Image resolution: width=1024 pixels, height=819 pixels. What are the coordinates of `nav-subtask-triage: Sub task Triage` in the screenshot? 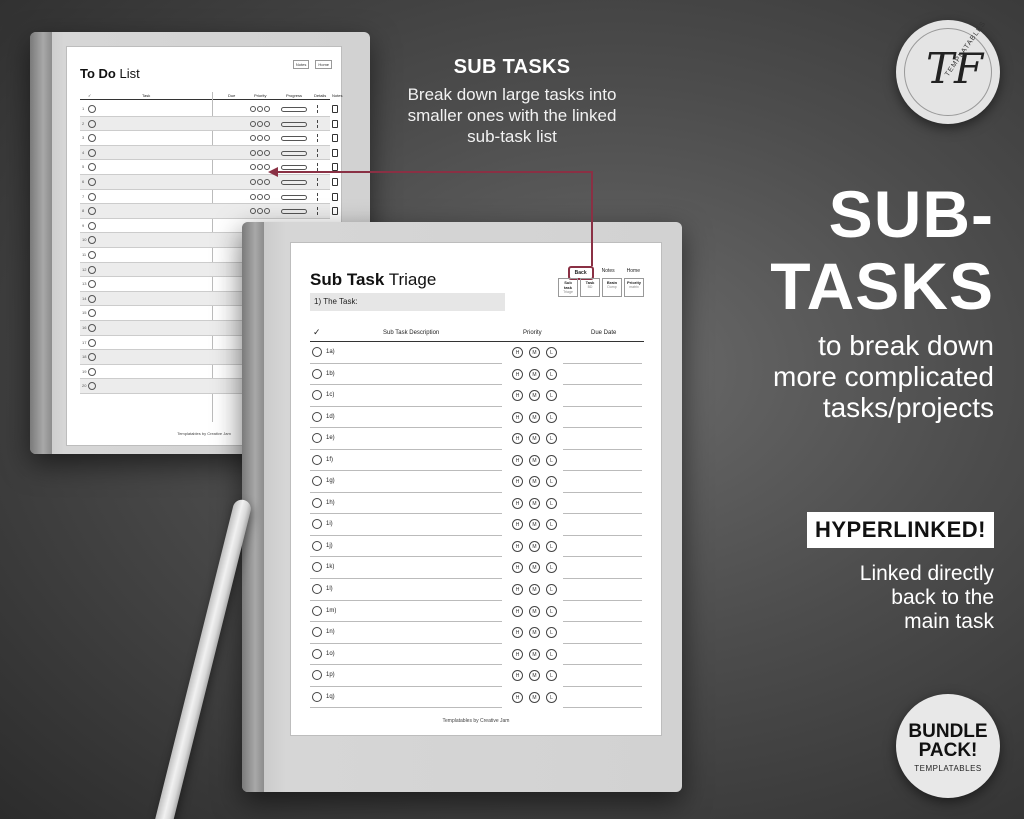 It's located at (568, 287).